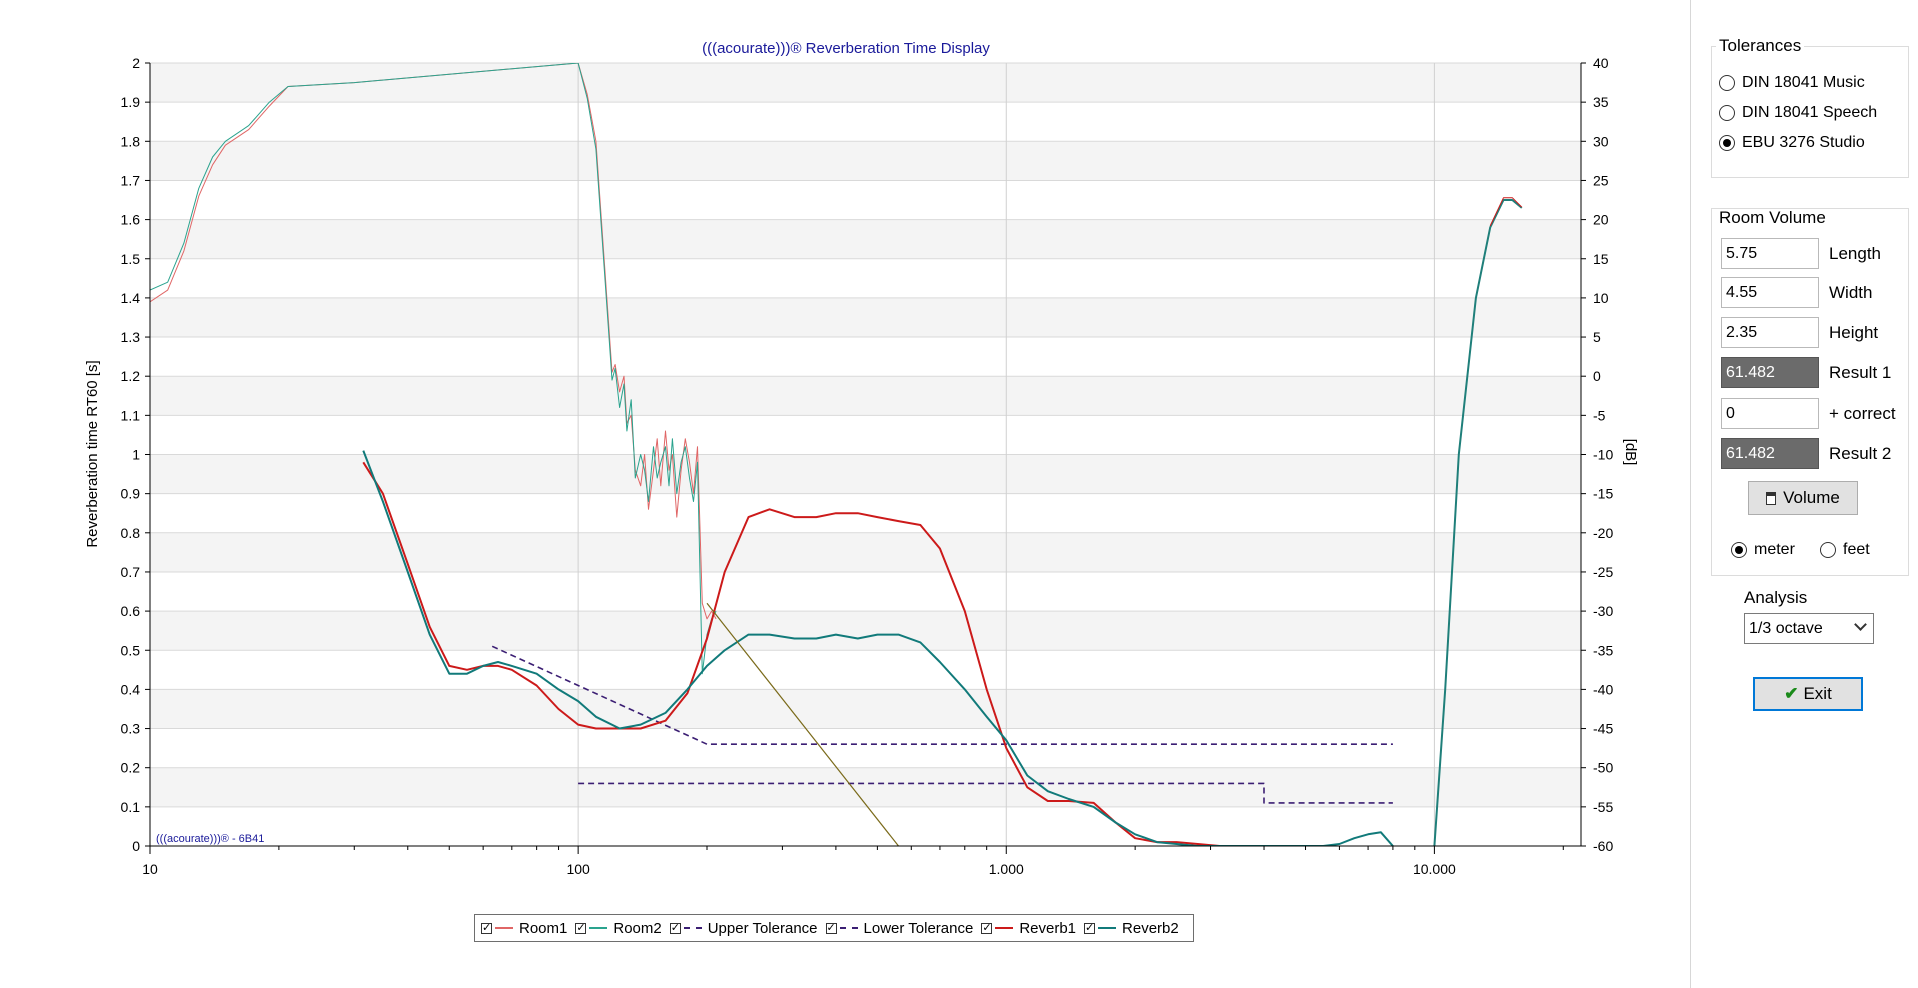  Describe the element at coordinates (918, 928) in the screenshot. I see `legend-label: Lower Tolerance` at that location.